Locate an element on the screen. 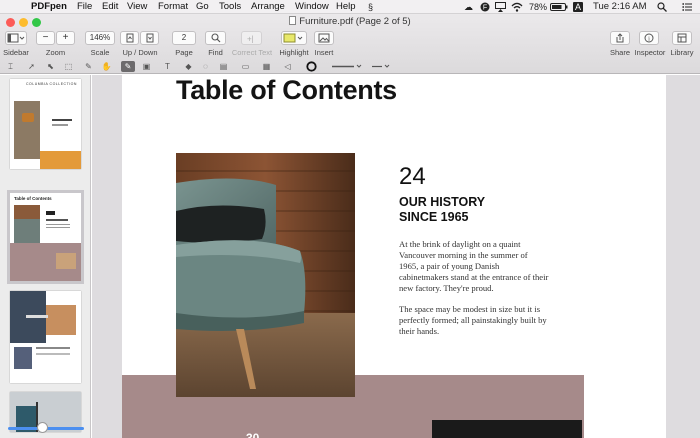  toc-title: Table of Contents is located at coordinates (286, 90).